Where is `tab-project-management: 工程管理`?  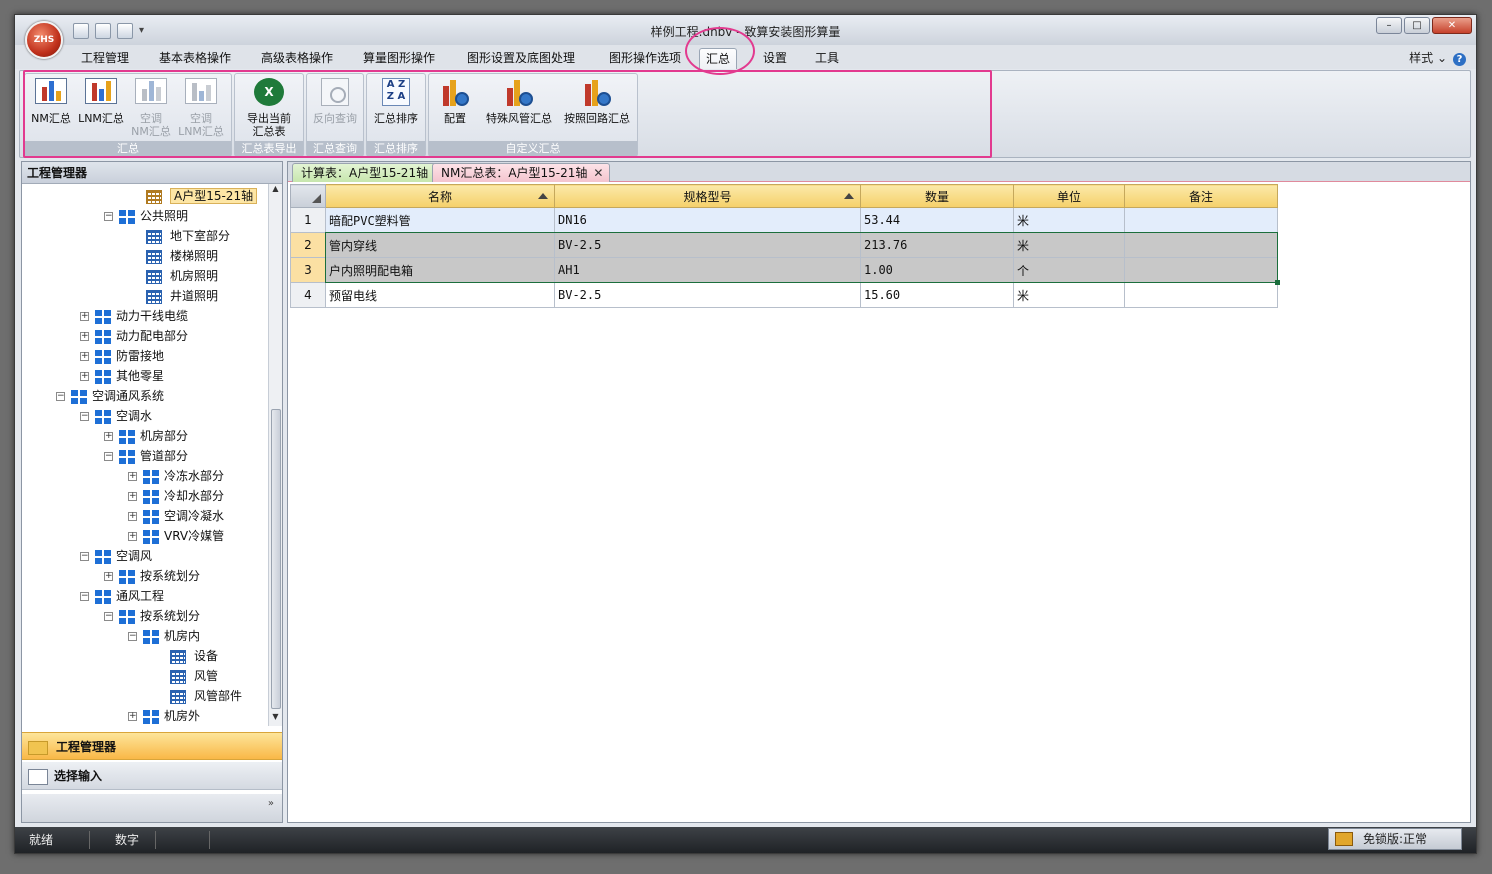 tab-project-management: 工程管理 is located at coordinates (105, 58).